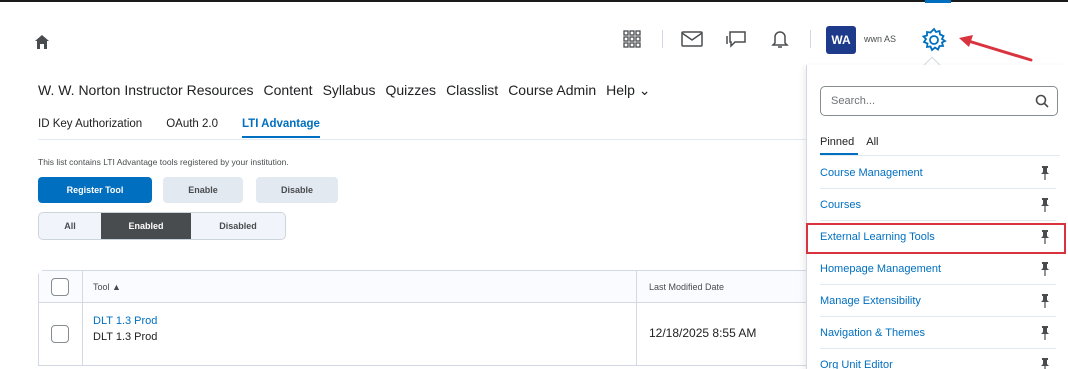  What do you see at coordinates (297, 190) in the screenshot?
I see `disable-button: Disable` at bounding box center [297, 190].